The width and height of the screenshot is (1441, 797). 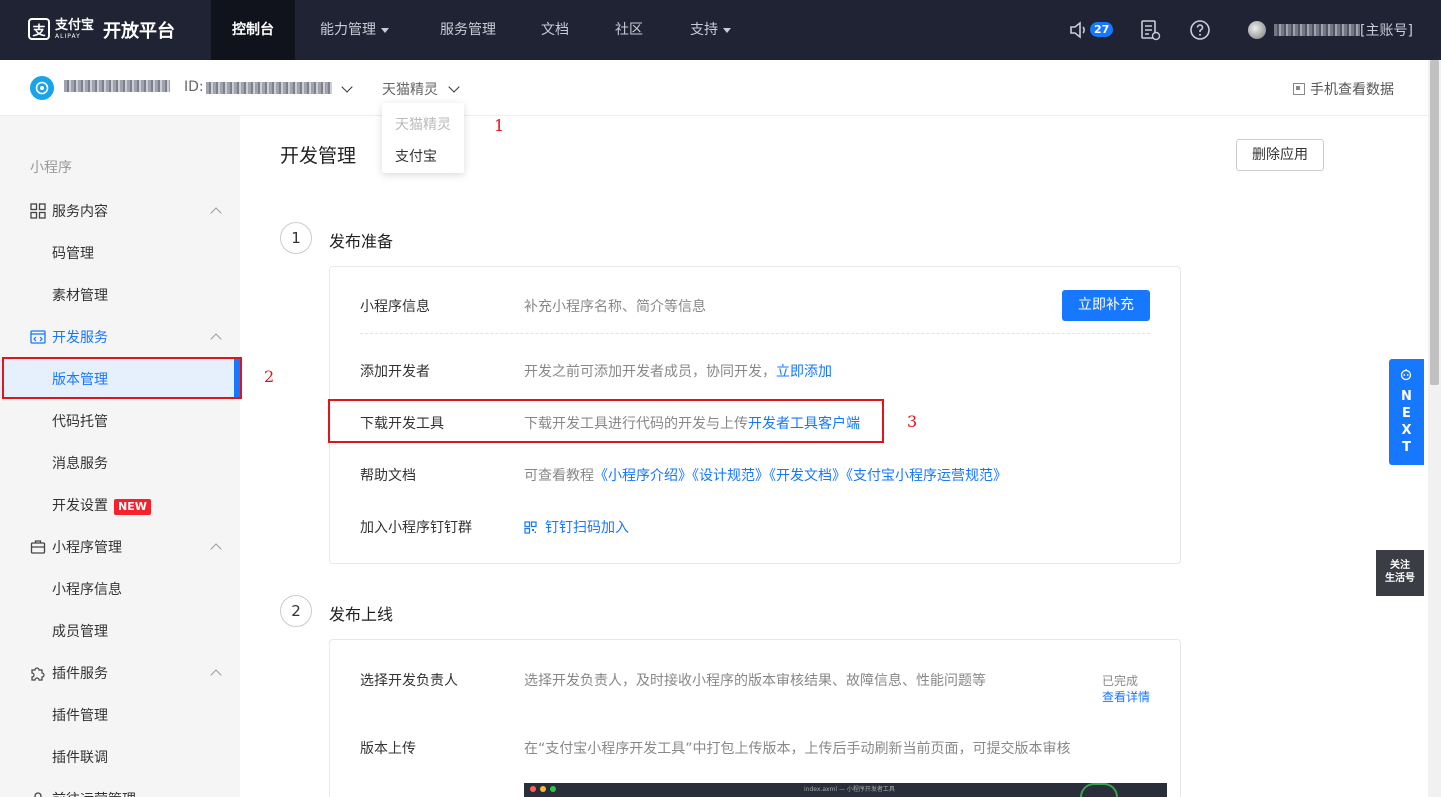 What do you see at coordinates (755, 333) in the screenshot?
I see `divider` at bounding box center [755, 333].